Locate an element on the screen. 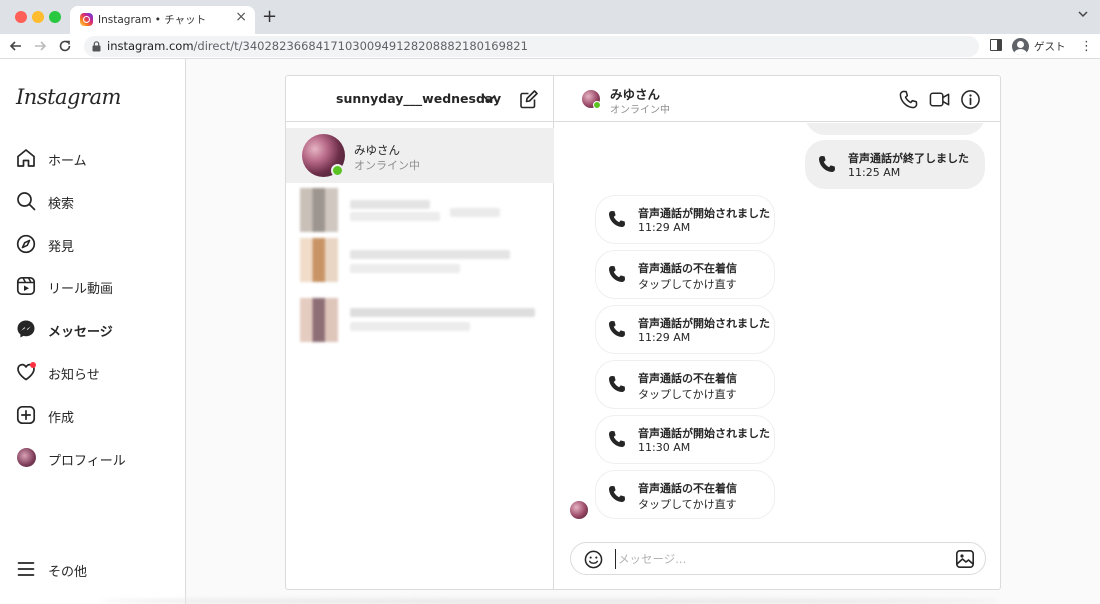 This screenshot has width=1100, height=604. message-bubble-partial is located at coordinates (895, 129).